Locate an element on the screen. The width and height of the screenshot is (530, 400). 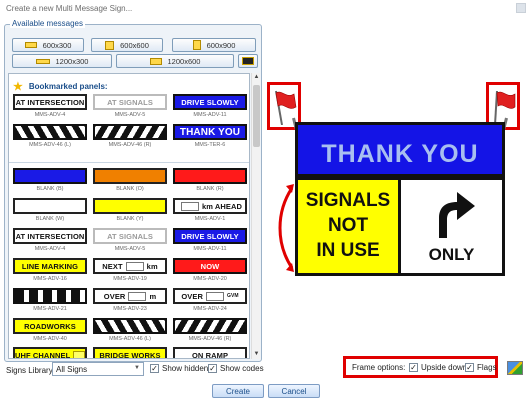
panel-600x900-icon is located at coordinates (196, 45).